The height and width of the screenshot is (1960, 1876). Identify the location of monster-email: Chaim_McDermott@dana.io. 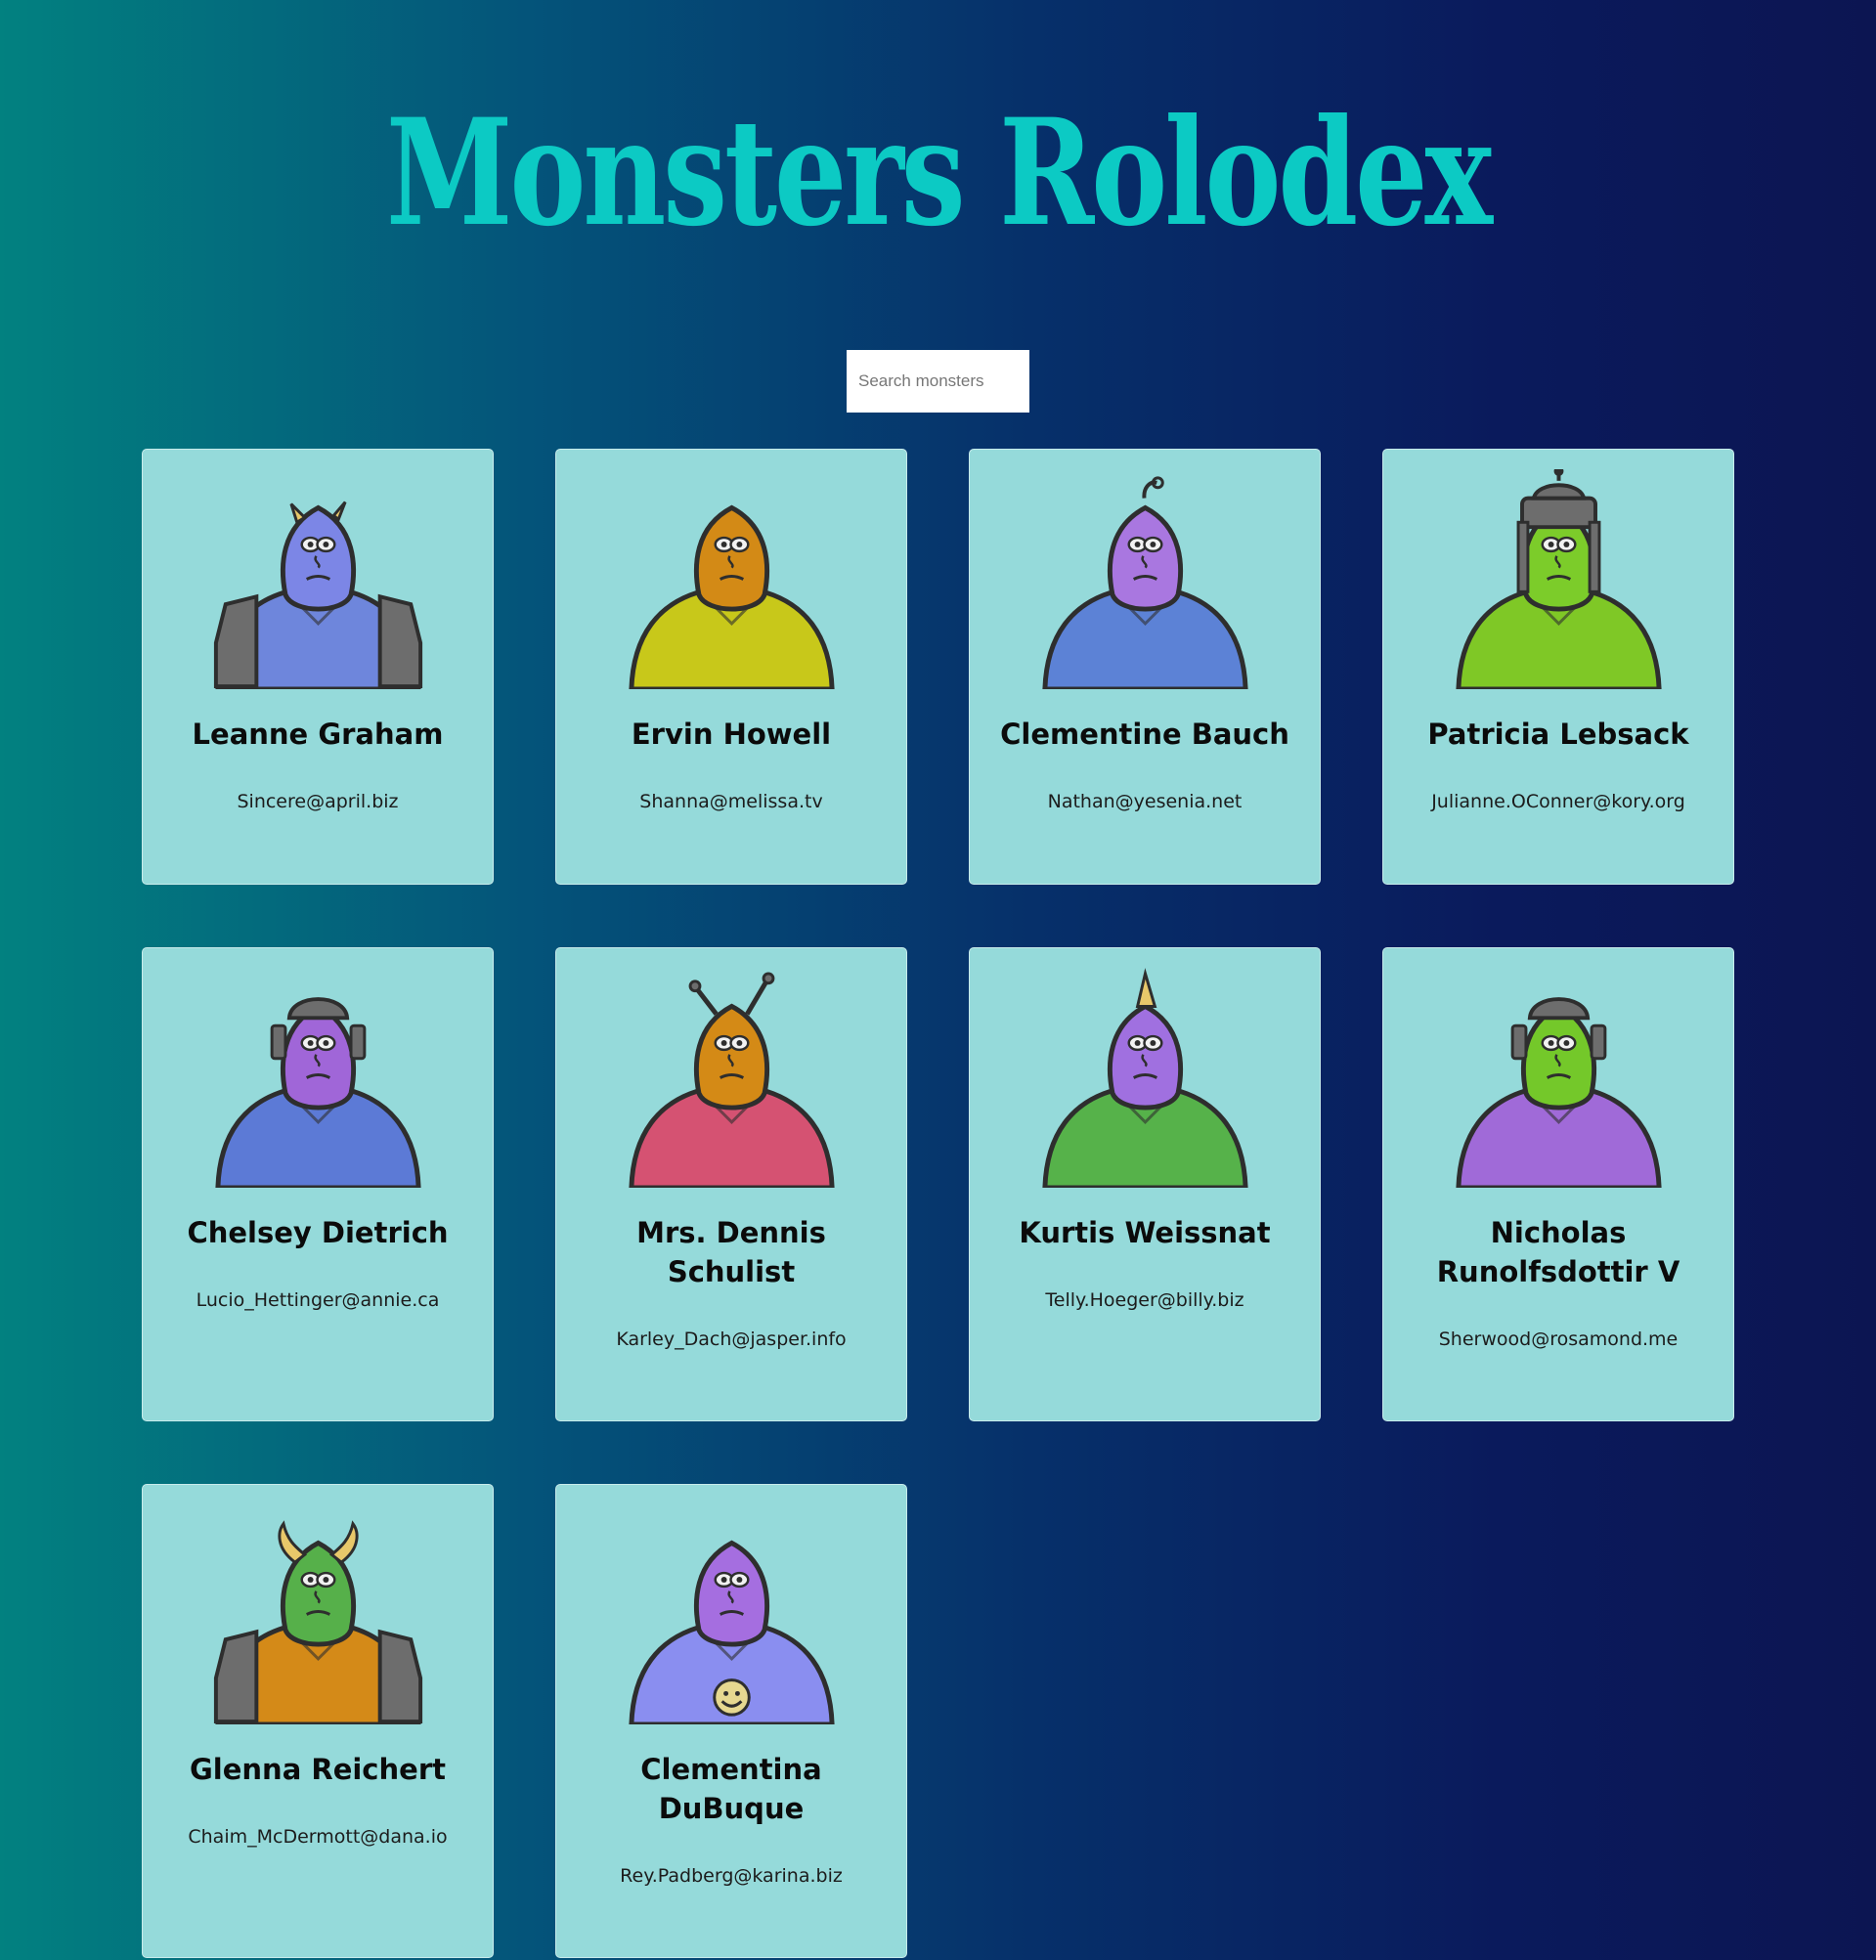
(318, 1837).